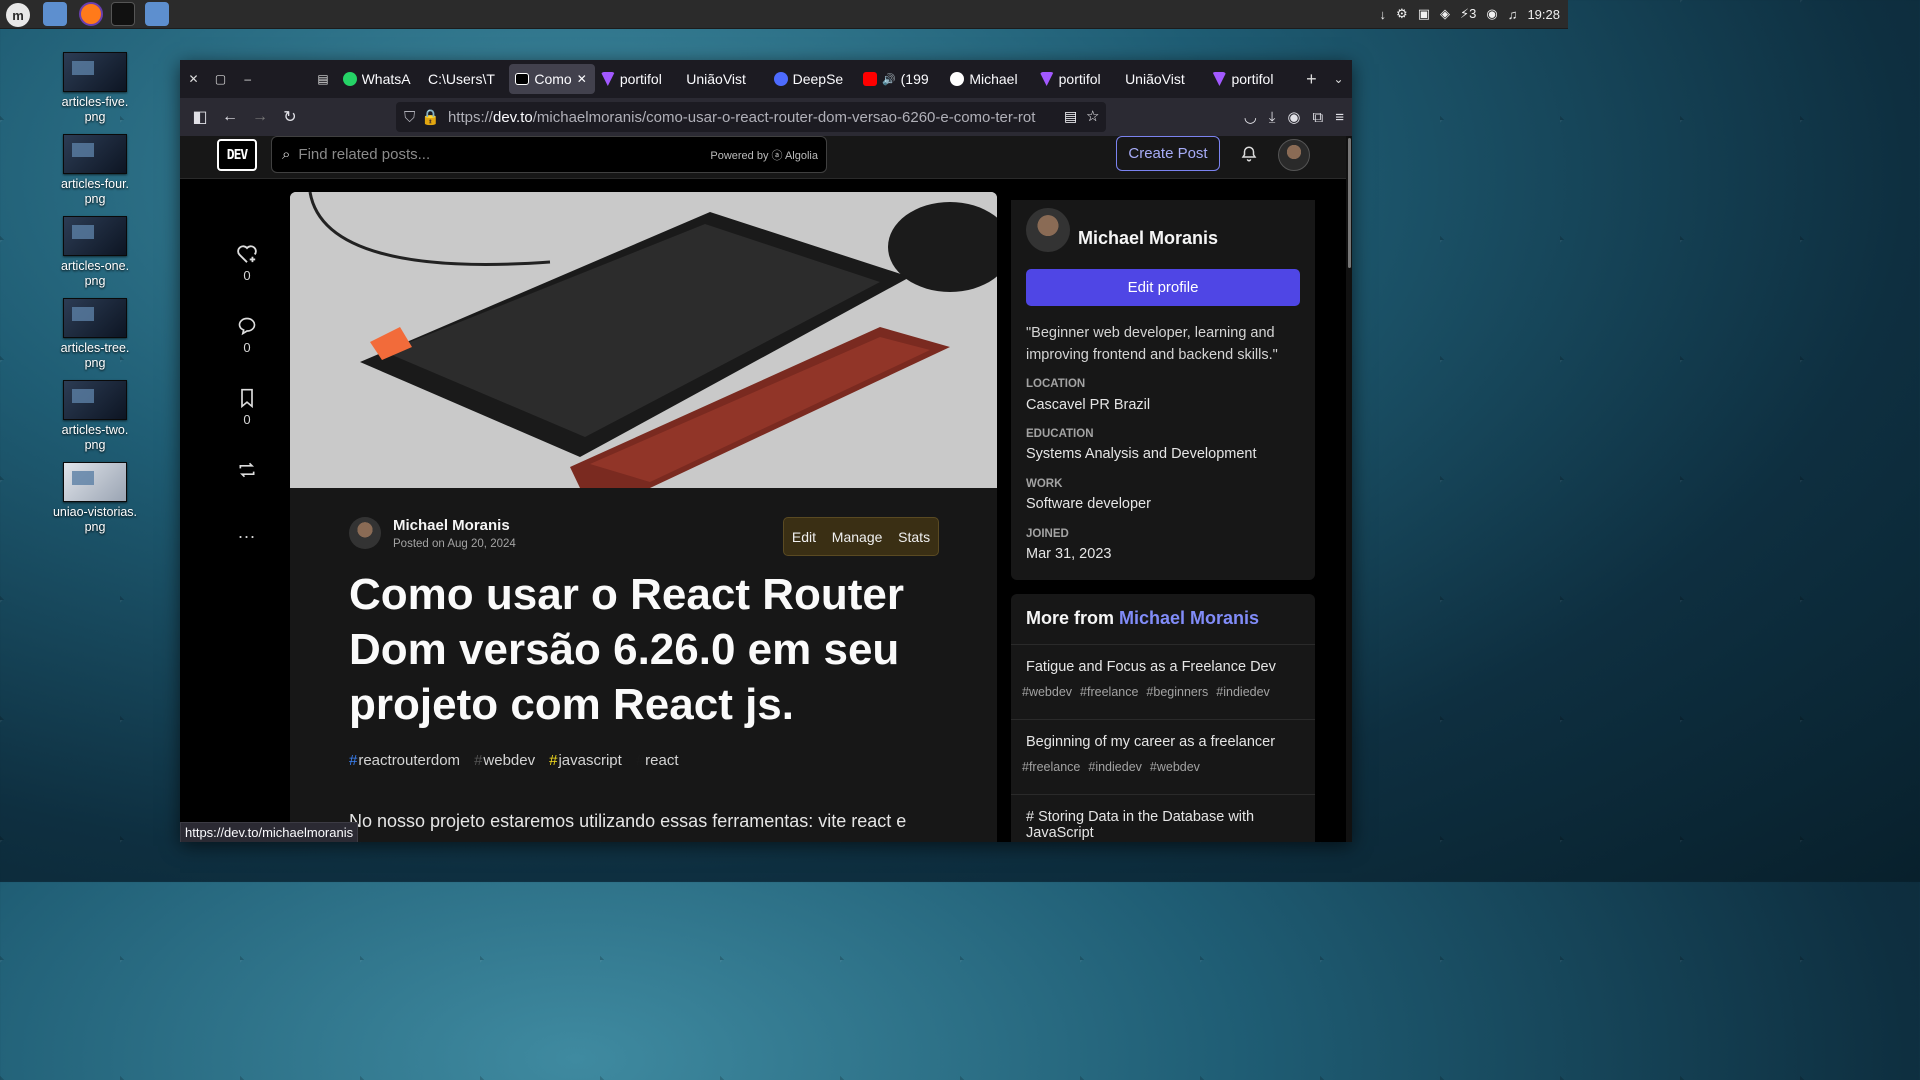 This screenshot has width=1920, height=1080. I want to click on edit-profile-button: Edit profile, so click(1163, 287).